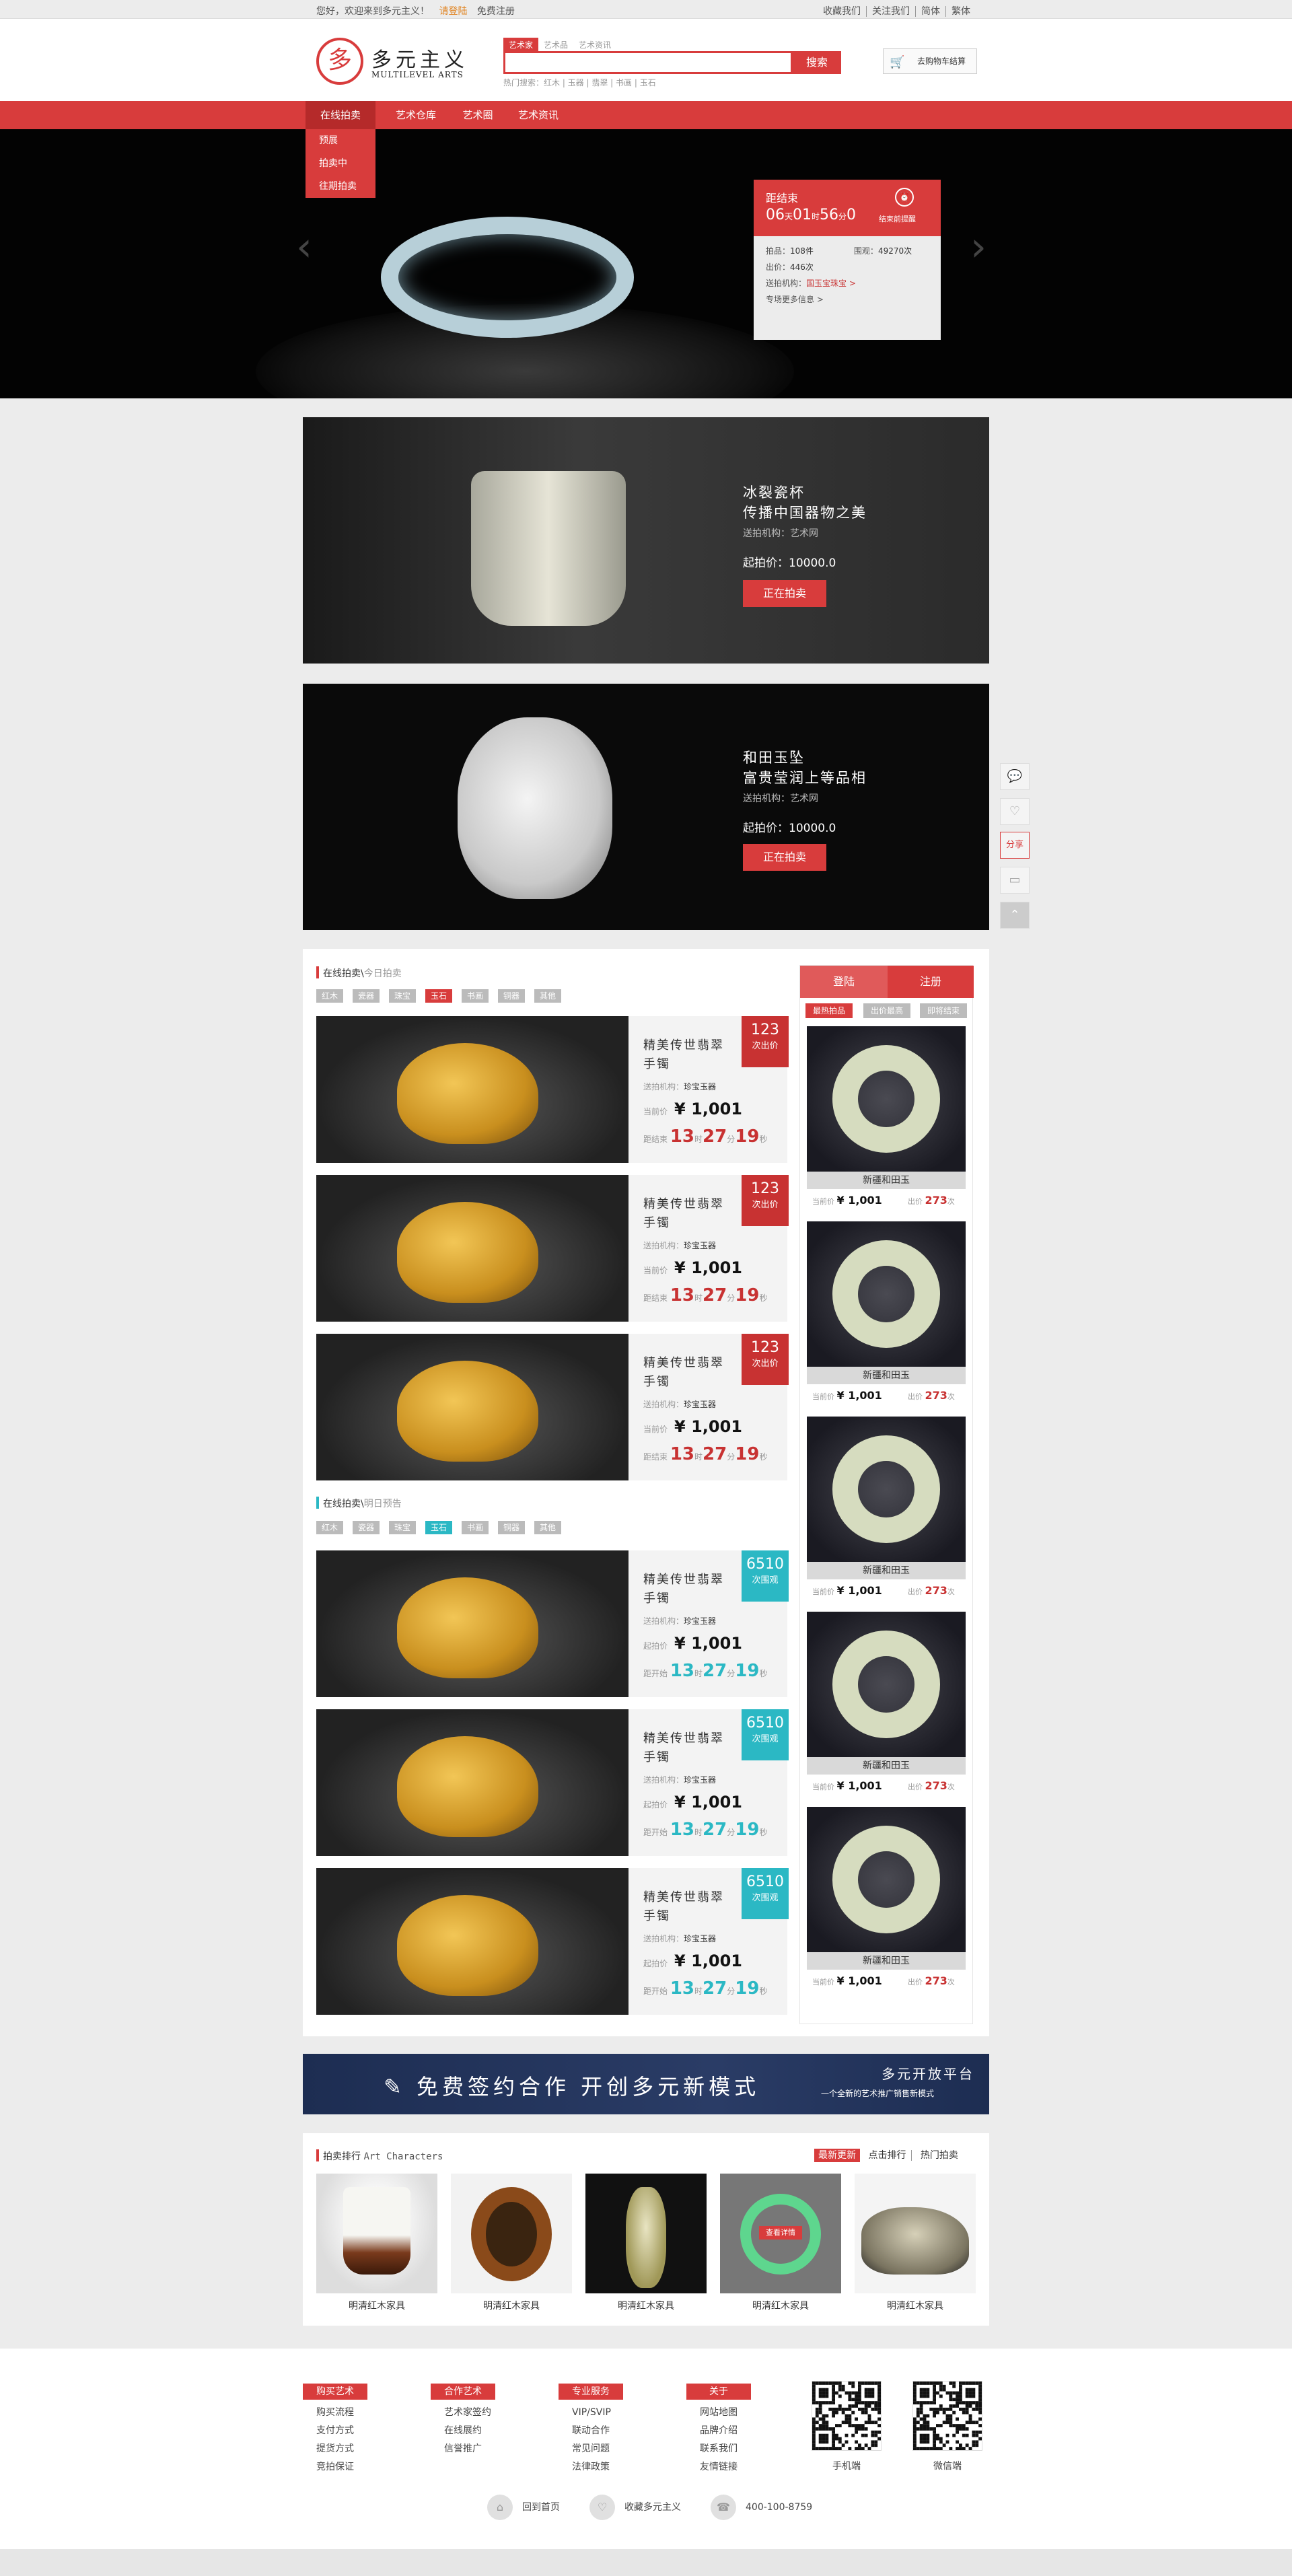 The width and height of the screenshot is (1292, 2576). I want to click on bookmark-link: 收藏我们, so click(842, 11).